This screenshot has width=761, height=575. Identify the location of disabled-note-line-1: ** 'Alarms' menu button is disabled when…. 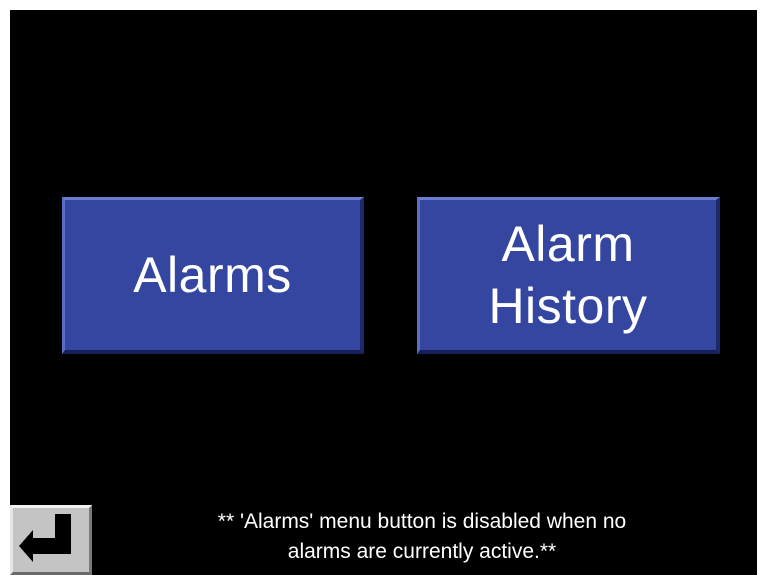
(422, 521).